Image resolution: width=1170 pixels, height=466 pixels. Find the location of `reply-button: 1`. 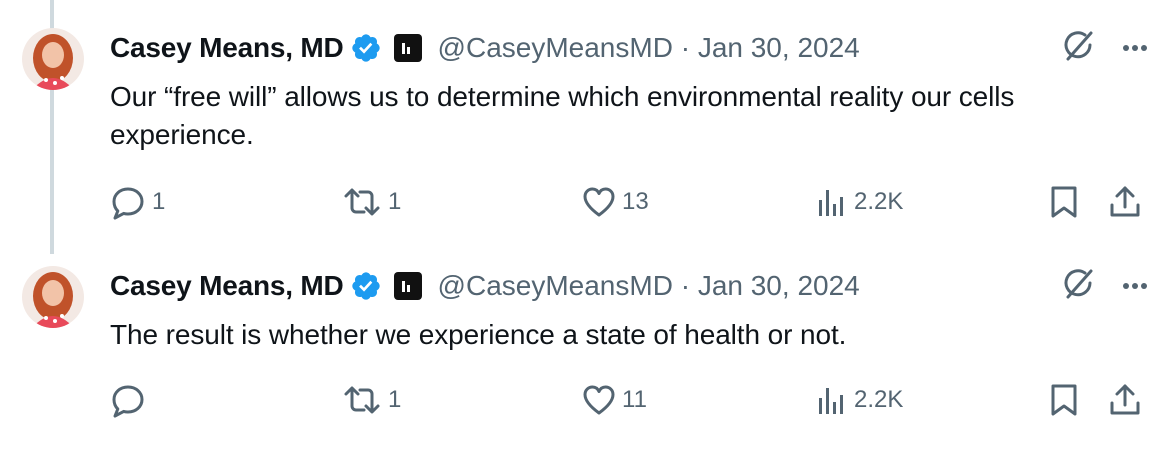

reply-button: 1 is located at coordinates (137, 202).